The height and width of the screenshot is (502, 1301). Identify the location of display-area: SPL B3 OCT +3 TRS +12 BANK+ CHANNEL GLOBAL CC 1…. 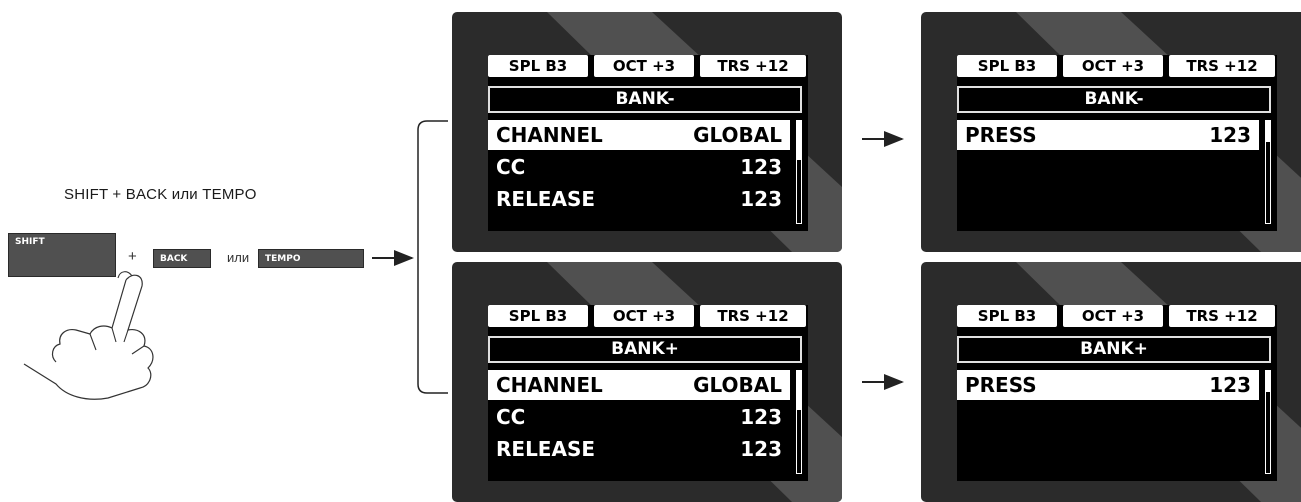
(648, 393).